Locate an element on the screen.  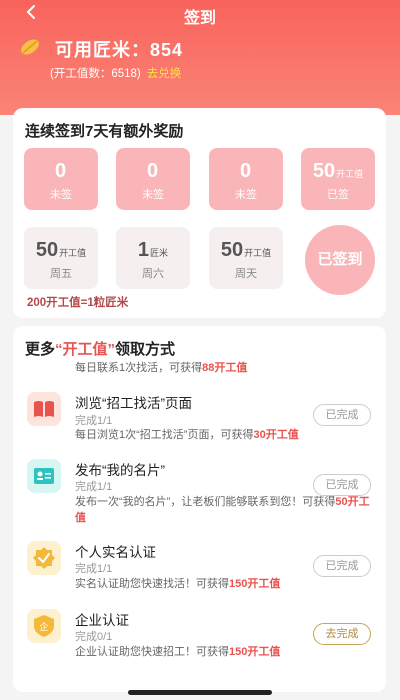
nav-bar: 签到 is located at coordinates (200, 14).